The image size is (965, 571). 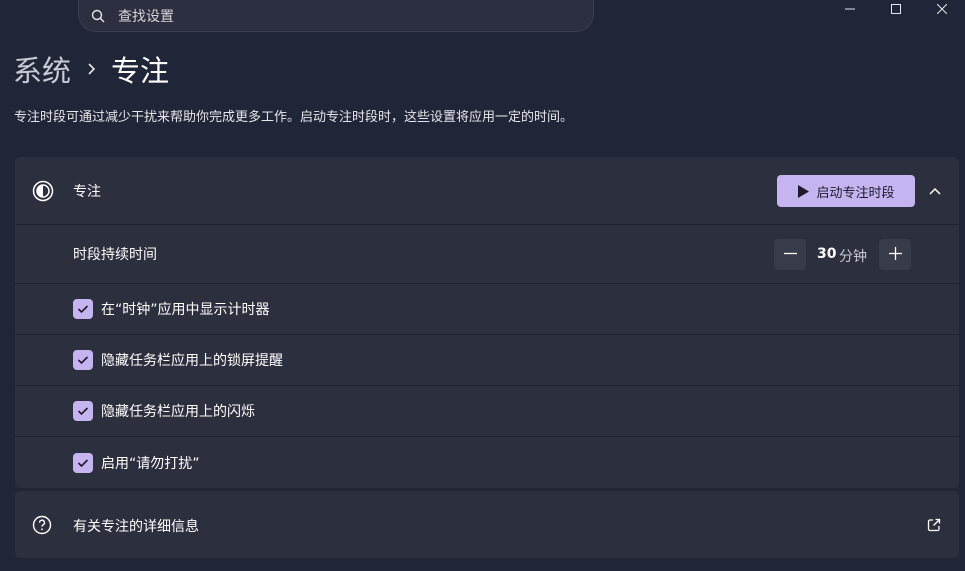 What do you see at coordinates (487, 462) in the screenshot?
I see `option-row-do-not-disturb: 启用“请勿打扰”` at bounding box center [487, 462].